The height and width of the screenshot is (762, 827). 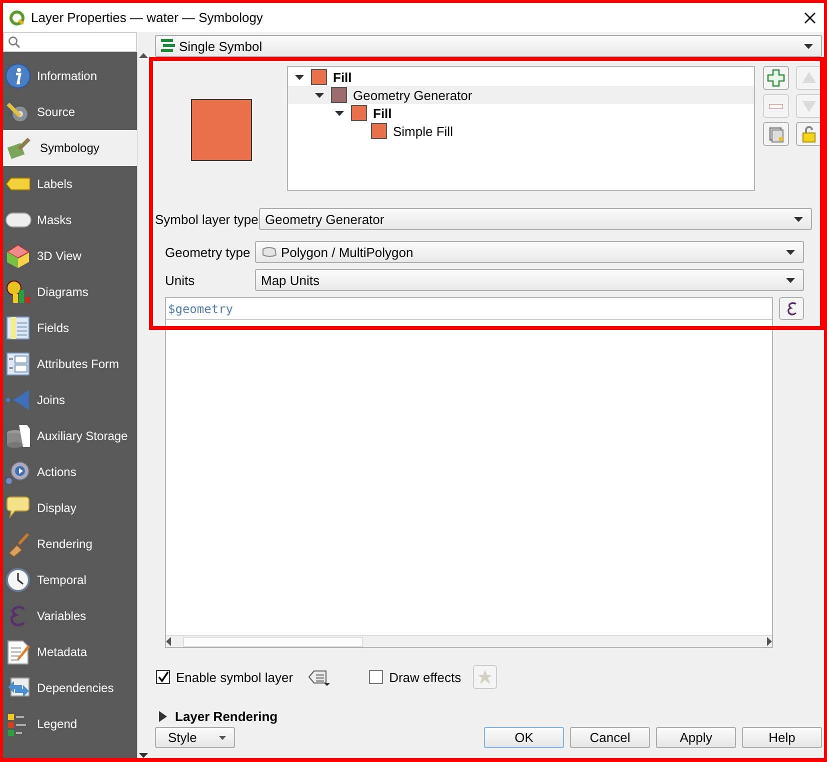 I want to click on field-label: Units, so click(x=180, y=280).